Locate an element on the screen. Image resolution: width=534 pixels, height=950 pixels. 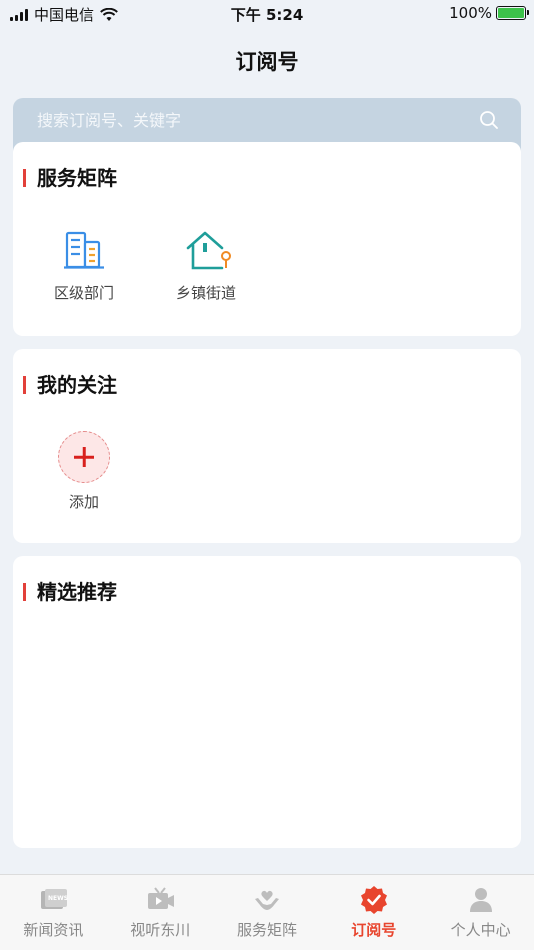
news-icon: NEWS is located at coordinates (54, 899).